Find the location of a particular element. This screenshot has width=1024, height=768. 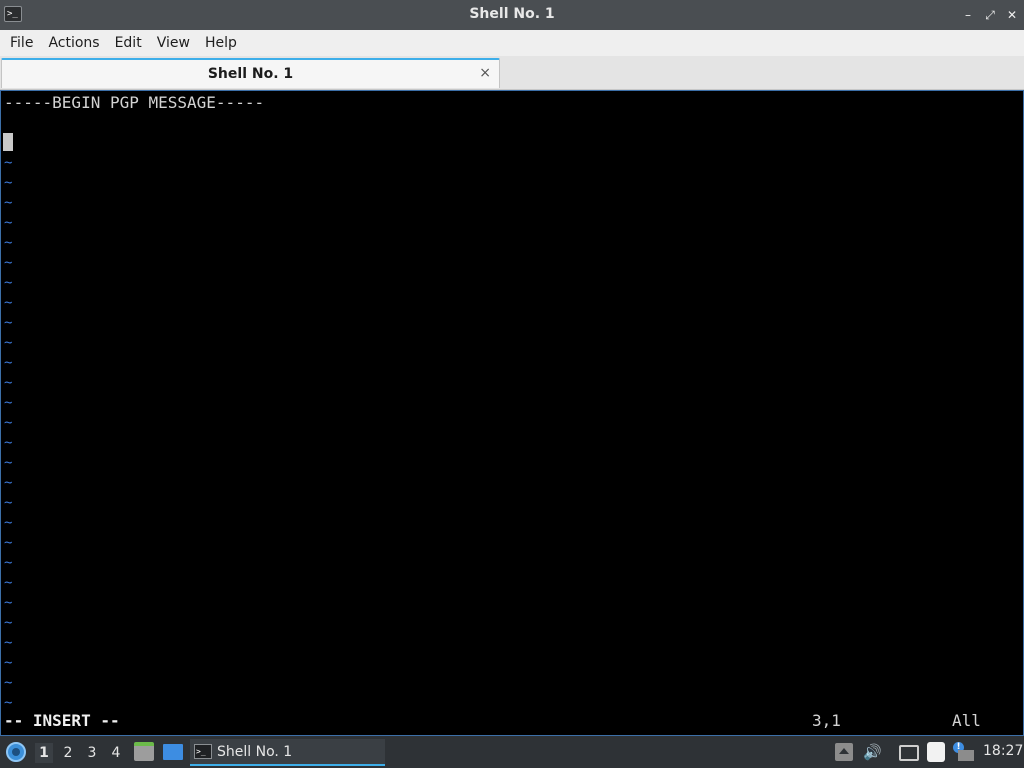

tab-label: Shell No. 1 is located at coordinates (250, 74).